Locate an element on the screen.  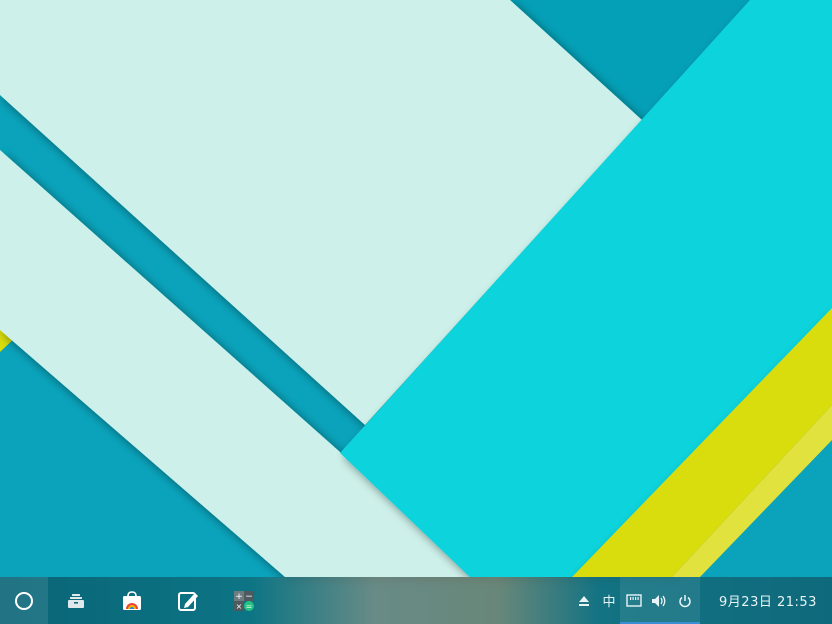
volume-icon is located at coordinates (659, 600).